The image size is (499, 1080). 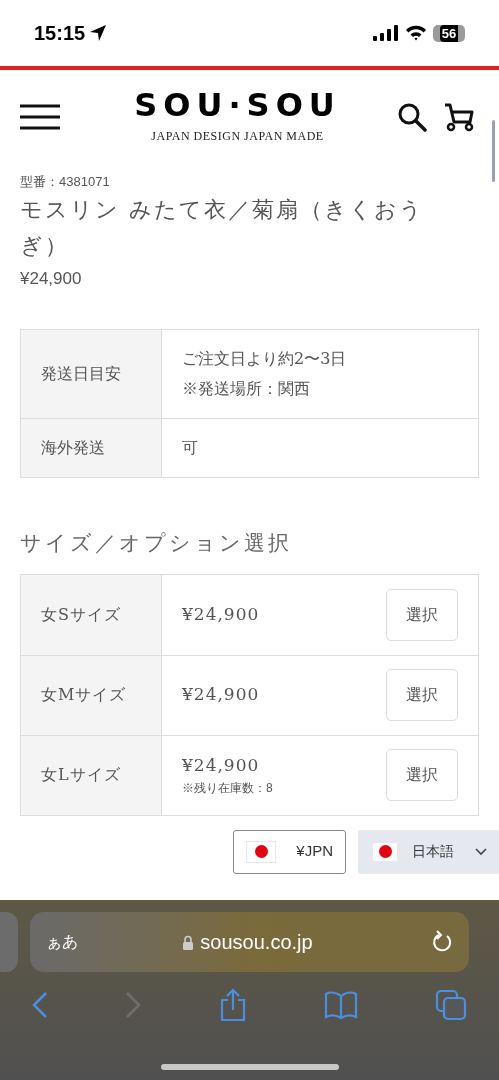 I want to click on logo-tagline: JAPAN DESIGN JAPAN MADE, so click(x=237, y=136).